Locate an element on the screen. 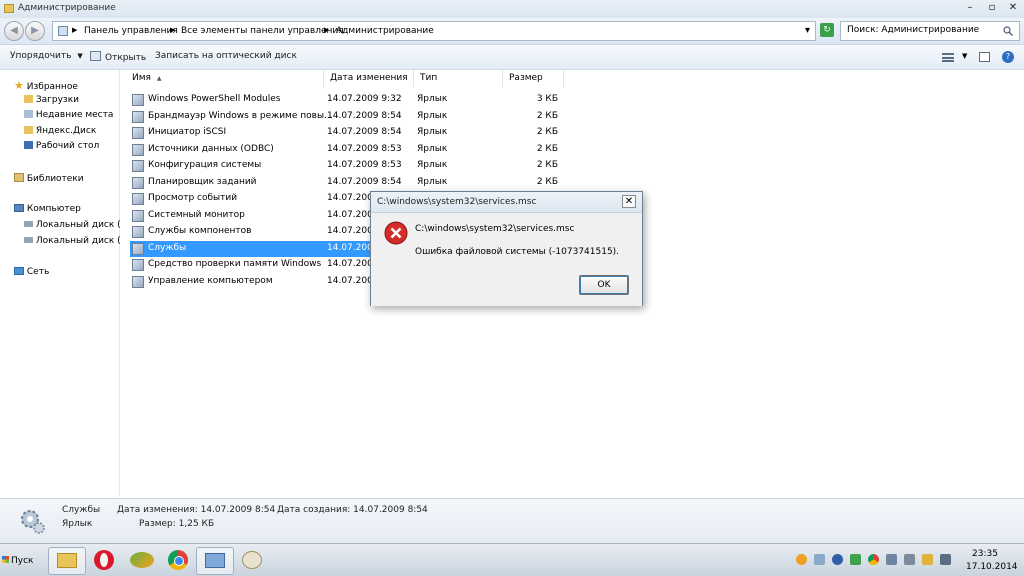 Image resolution: width=1024 pixels, height=576 pixels. nav-disk-d: Локальный диск (D is located at coordinates (76, 241).